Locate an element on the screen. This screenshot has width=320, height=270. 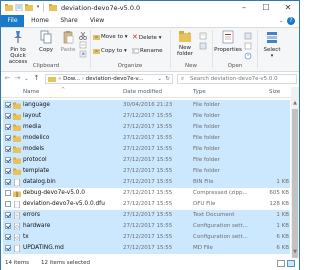
large-icons-view-icon is located at coordinates (291, 263).